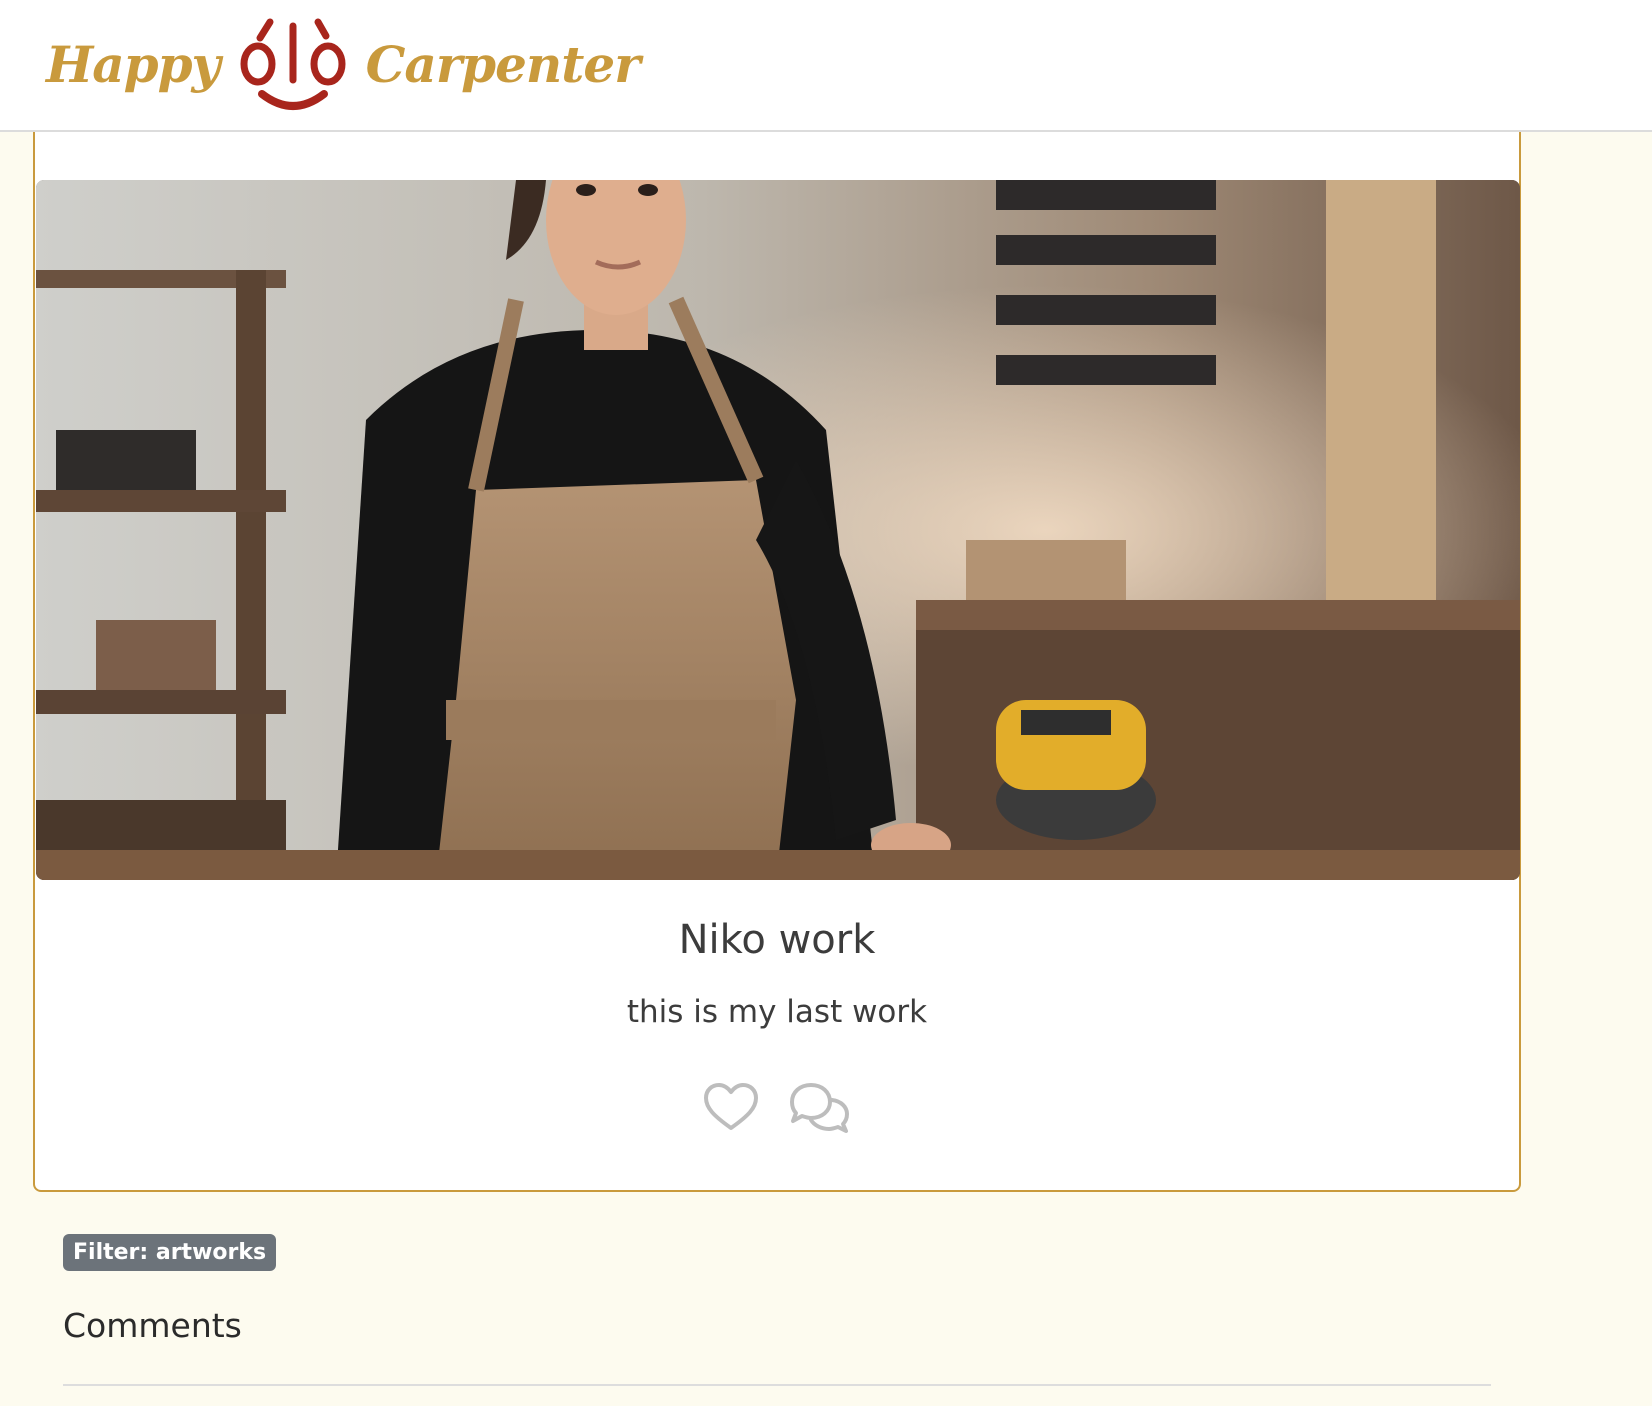  What do you see at coordinates (777, 940) in the screenshot?
I see `post-title: Niko work` at bounding box center [777, 940].